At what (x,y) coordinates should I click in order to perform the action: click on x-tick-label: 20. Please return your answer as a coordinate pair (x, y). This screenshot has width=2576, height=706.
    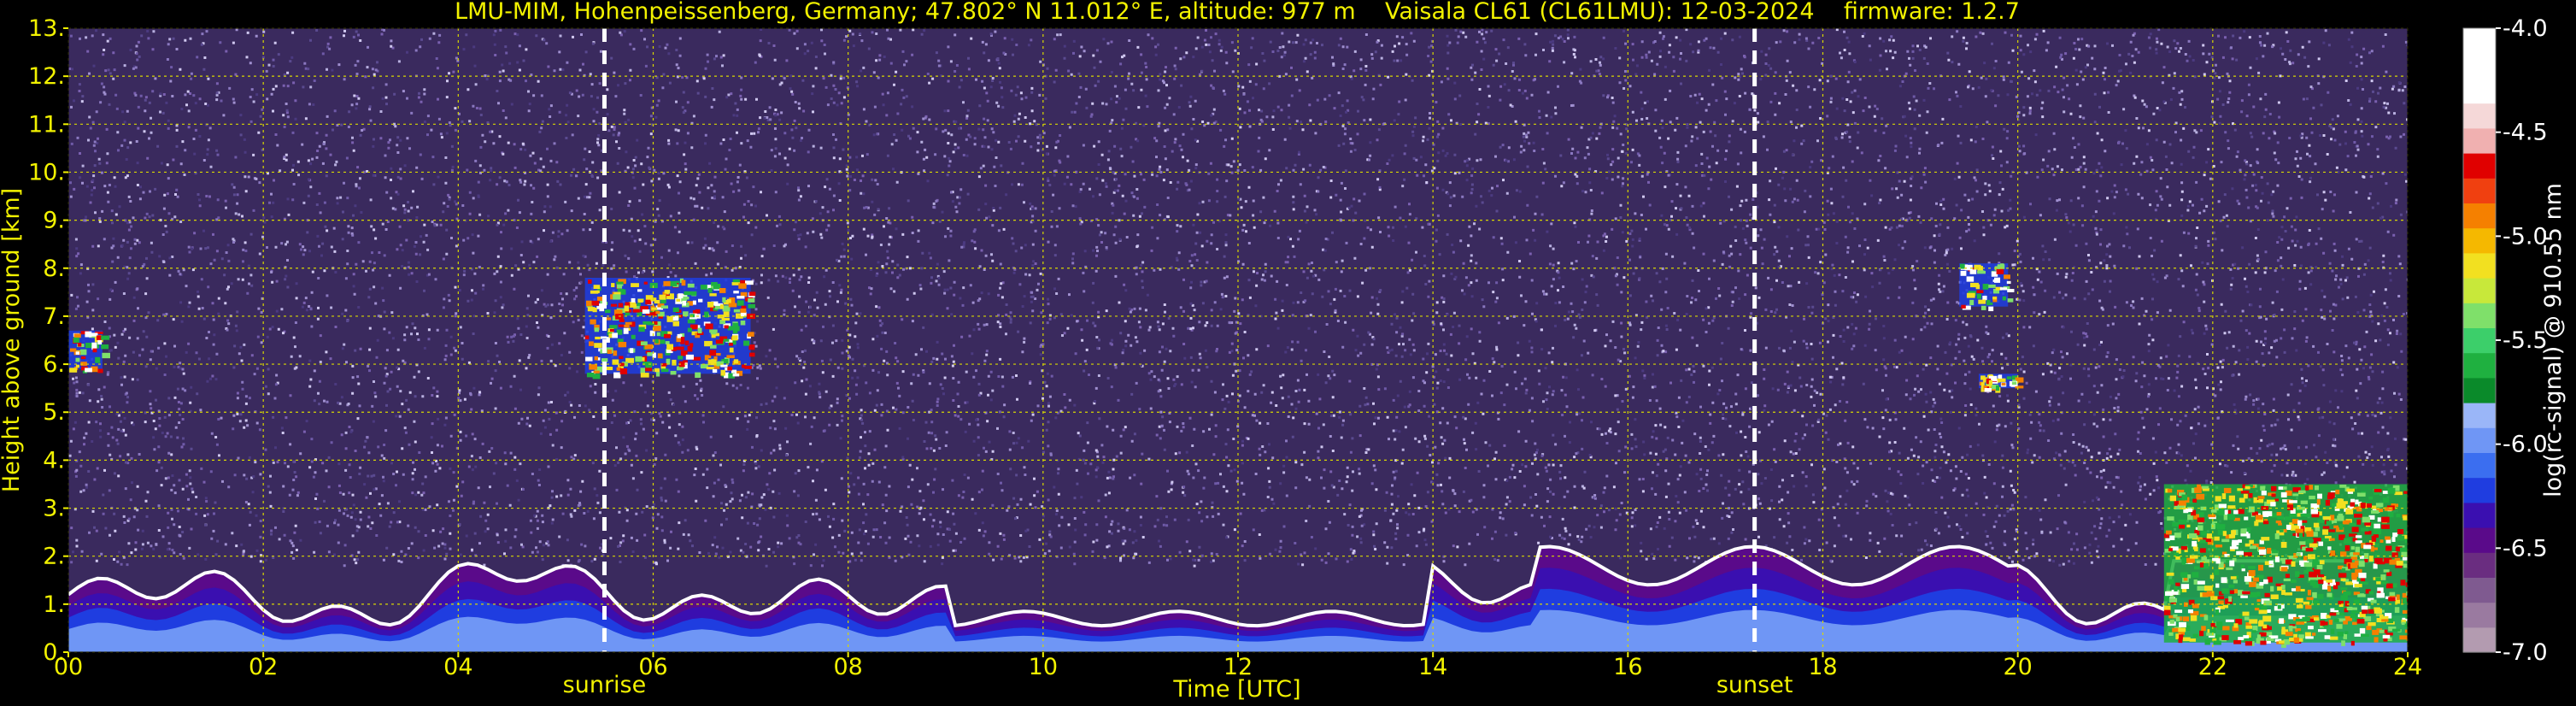
    Looking at the image, I should click on (2017, 667).